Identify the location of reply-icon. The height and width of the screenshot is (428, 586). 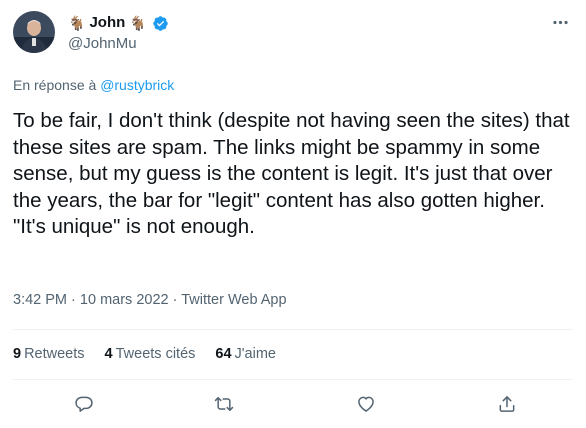
(84, 404).